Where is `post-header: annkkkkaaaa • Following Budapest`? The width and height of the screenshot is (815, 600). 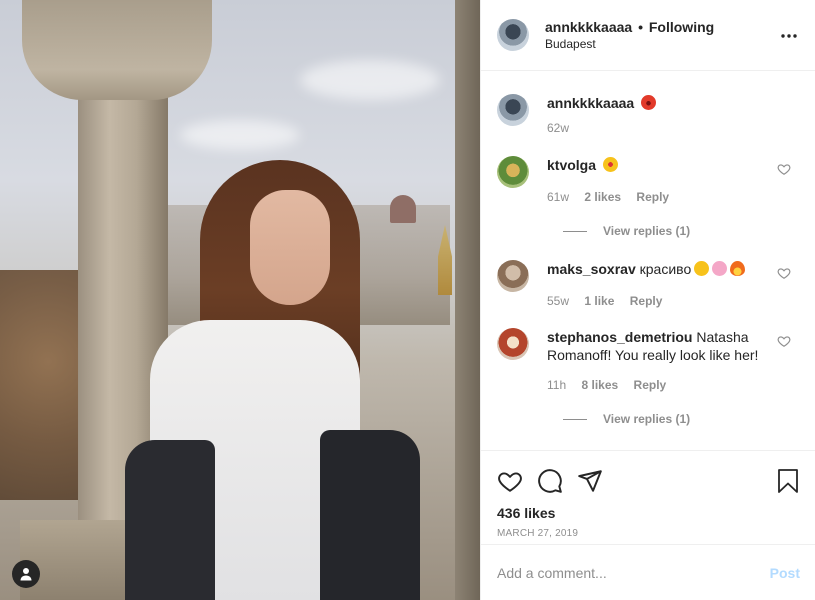
post-header: annkkkkaaaa • Following Budapest is located at coordinates (648, 35).